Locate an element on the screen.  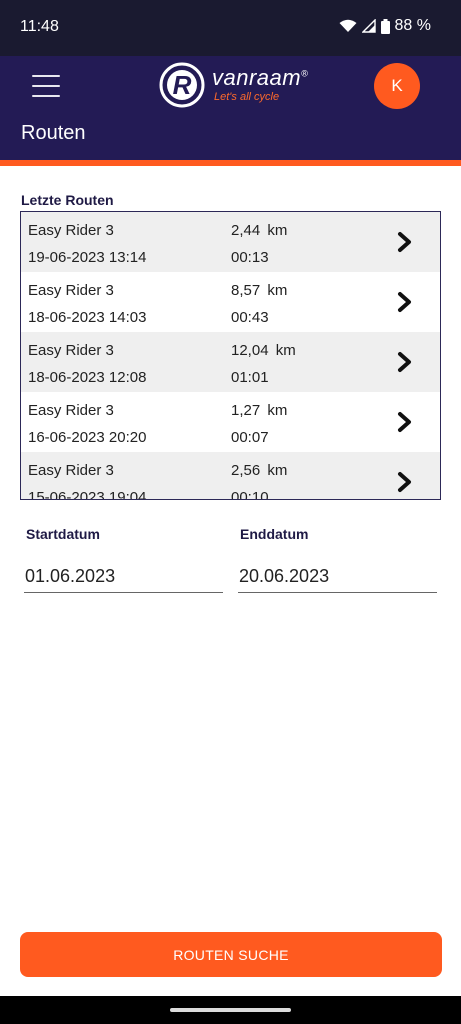
battery-percent: 88 % is located at coordinates (412, 25).